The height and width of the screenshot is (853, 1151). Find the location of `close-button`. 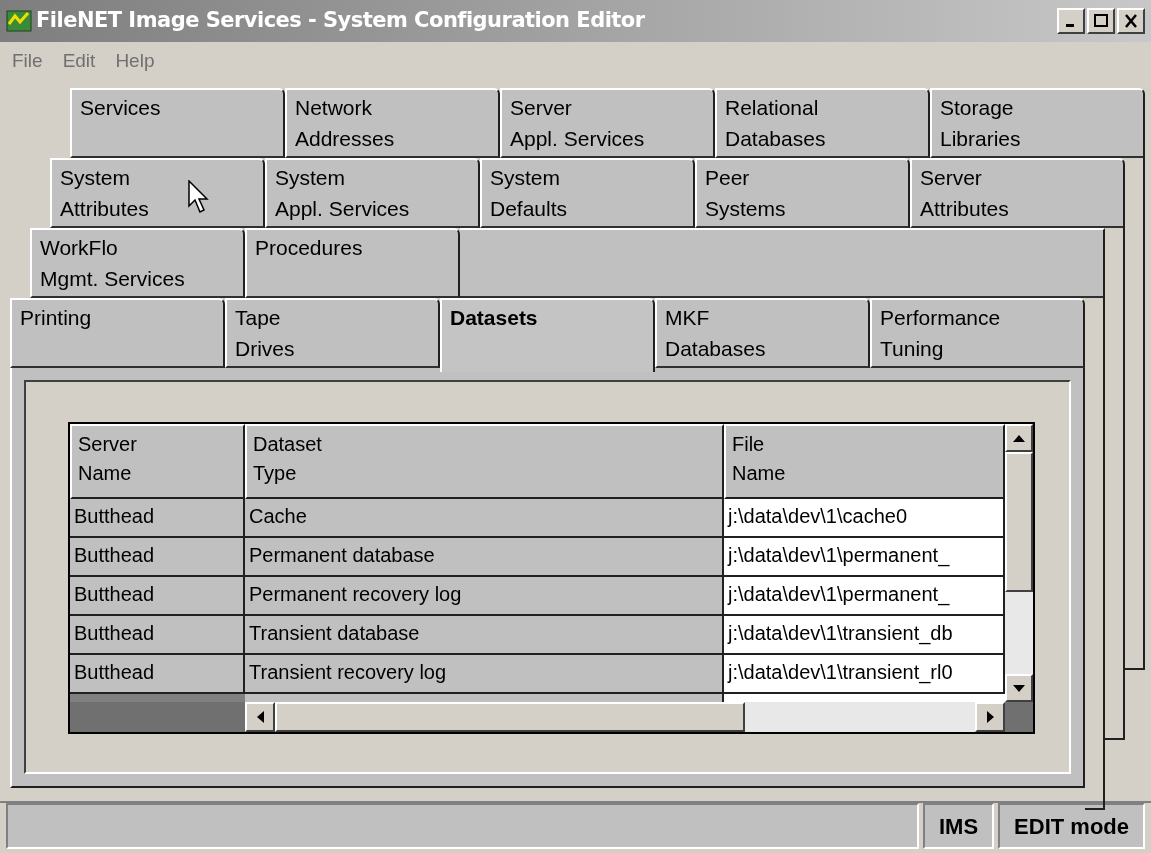

close-button is located at coordinates (1131, 21).